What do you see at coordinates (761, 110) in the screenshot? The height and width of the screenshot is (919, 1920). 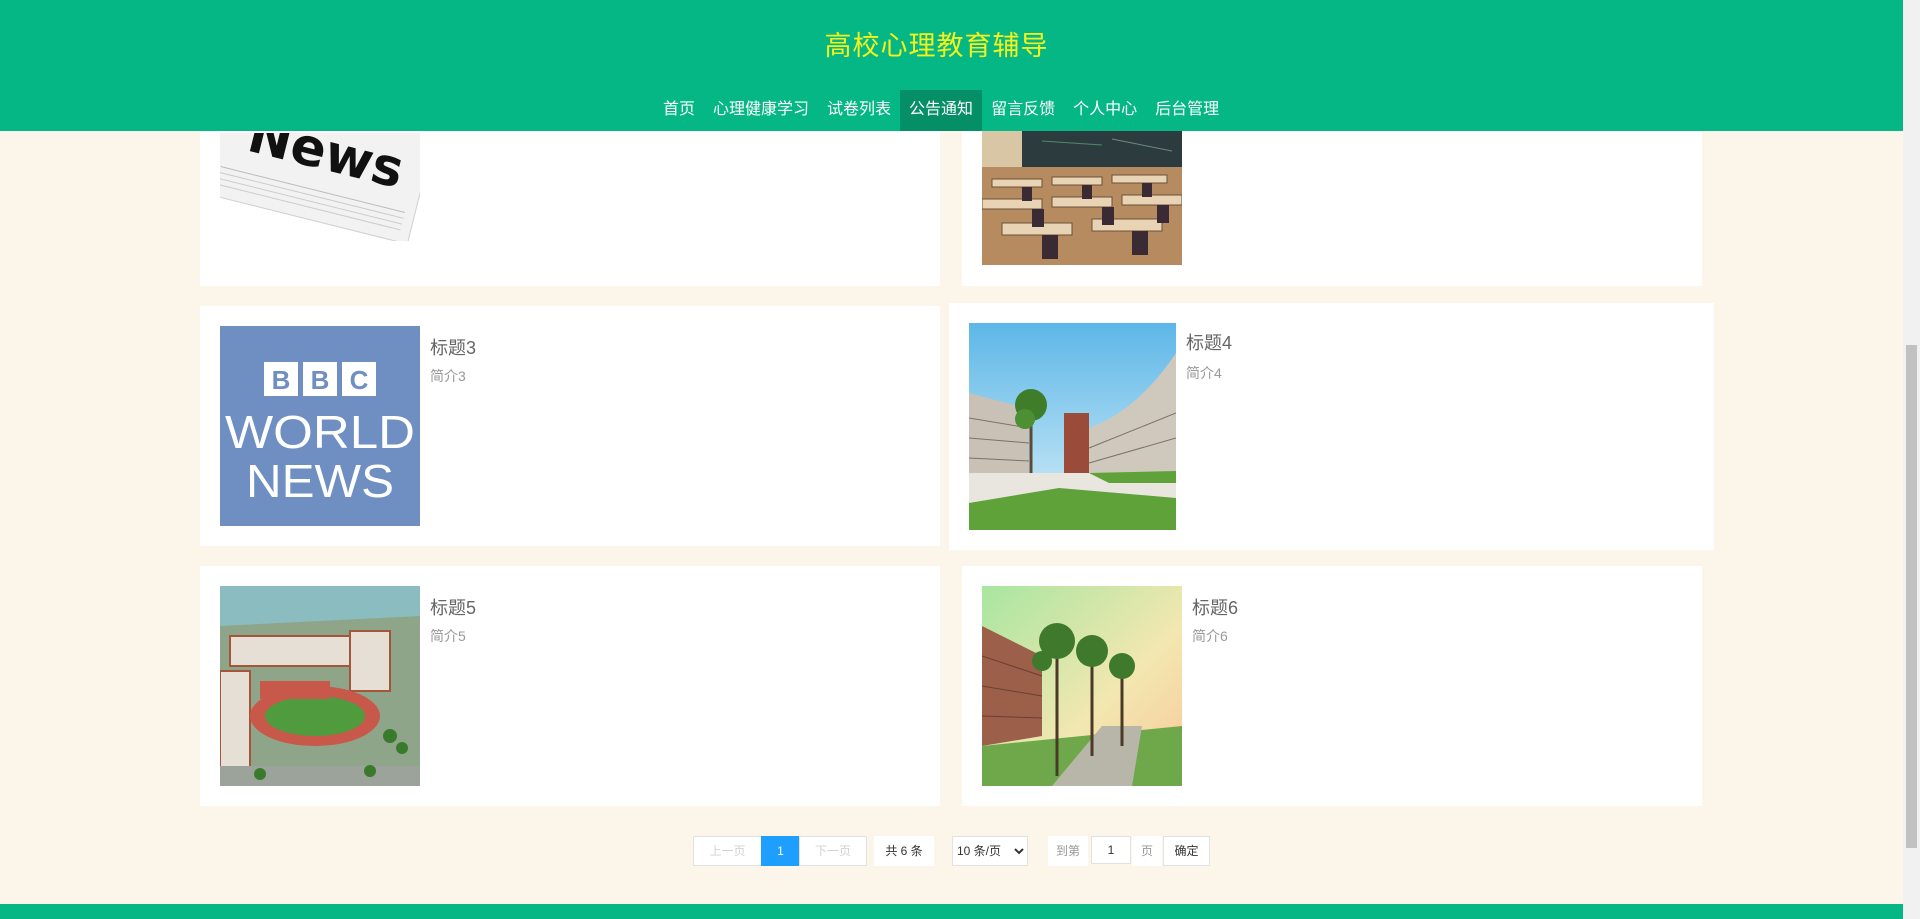 I see `nav-item-mental-health-study: 心理健康学习` at bounding box center [761, 110].